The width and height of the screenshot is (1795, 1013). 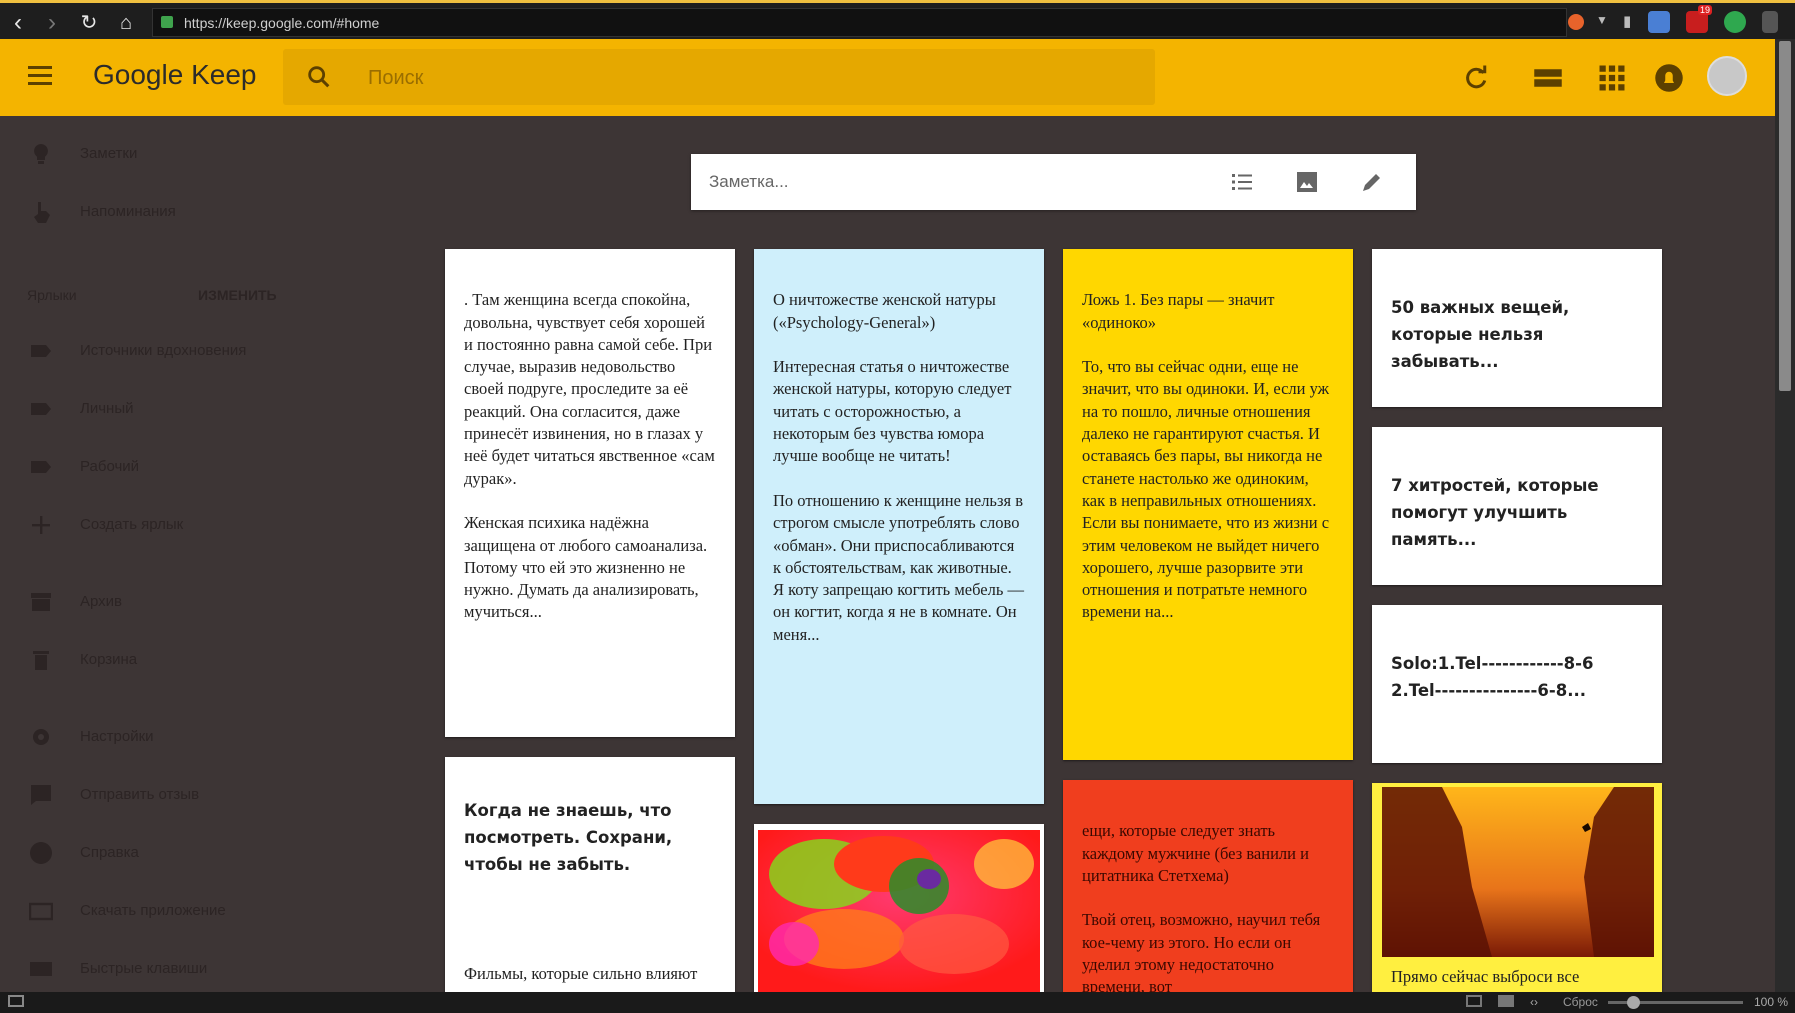 I want to click on sidebar-label: Заметки, so click(x=109, y=153).